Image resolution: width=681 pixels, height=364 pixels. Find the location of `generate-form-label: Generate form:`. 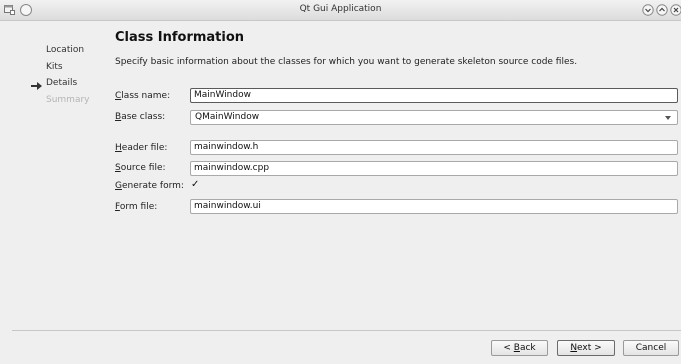

generate-form-label: Generate form: is located at coordinates (149, 186).